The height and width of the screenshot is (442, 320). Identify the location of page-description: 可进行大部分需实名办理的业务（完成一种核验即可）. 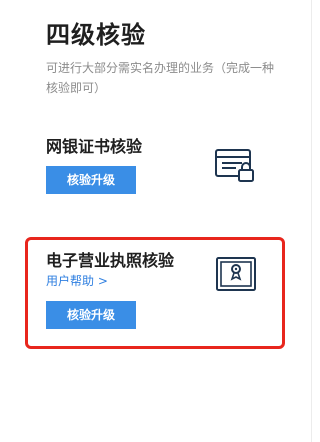
(160, 78).